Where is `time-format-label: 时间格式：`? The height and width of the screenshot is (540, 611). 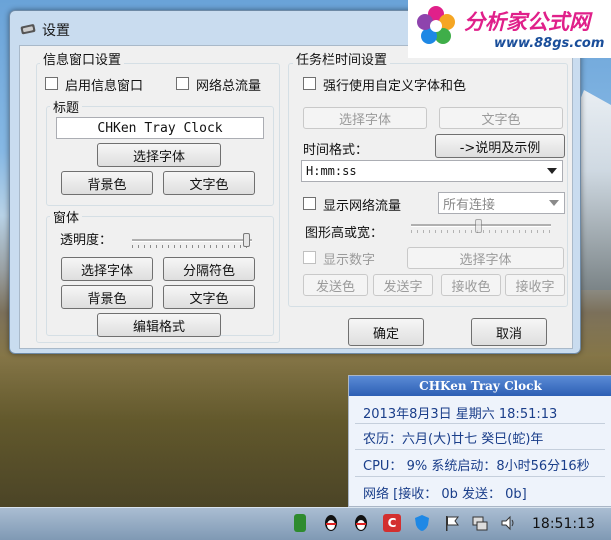
time-format-label: 时间格式： is located at coordinates (336, 150).